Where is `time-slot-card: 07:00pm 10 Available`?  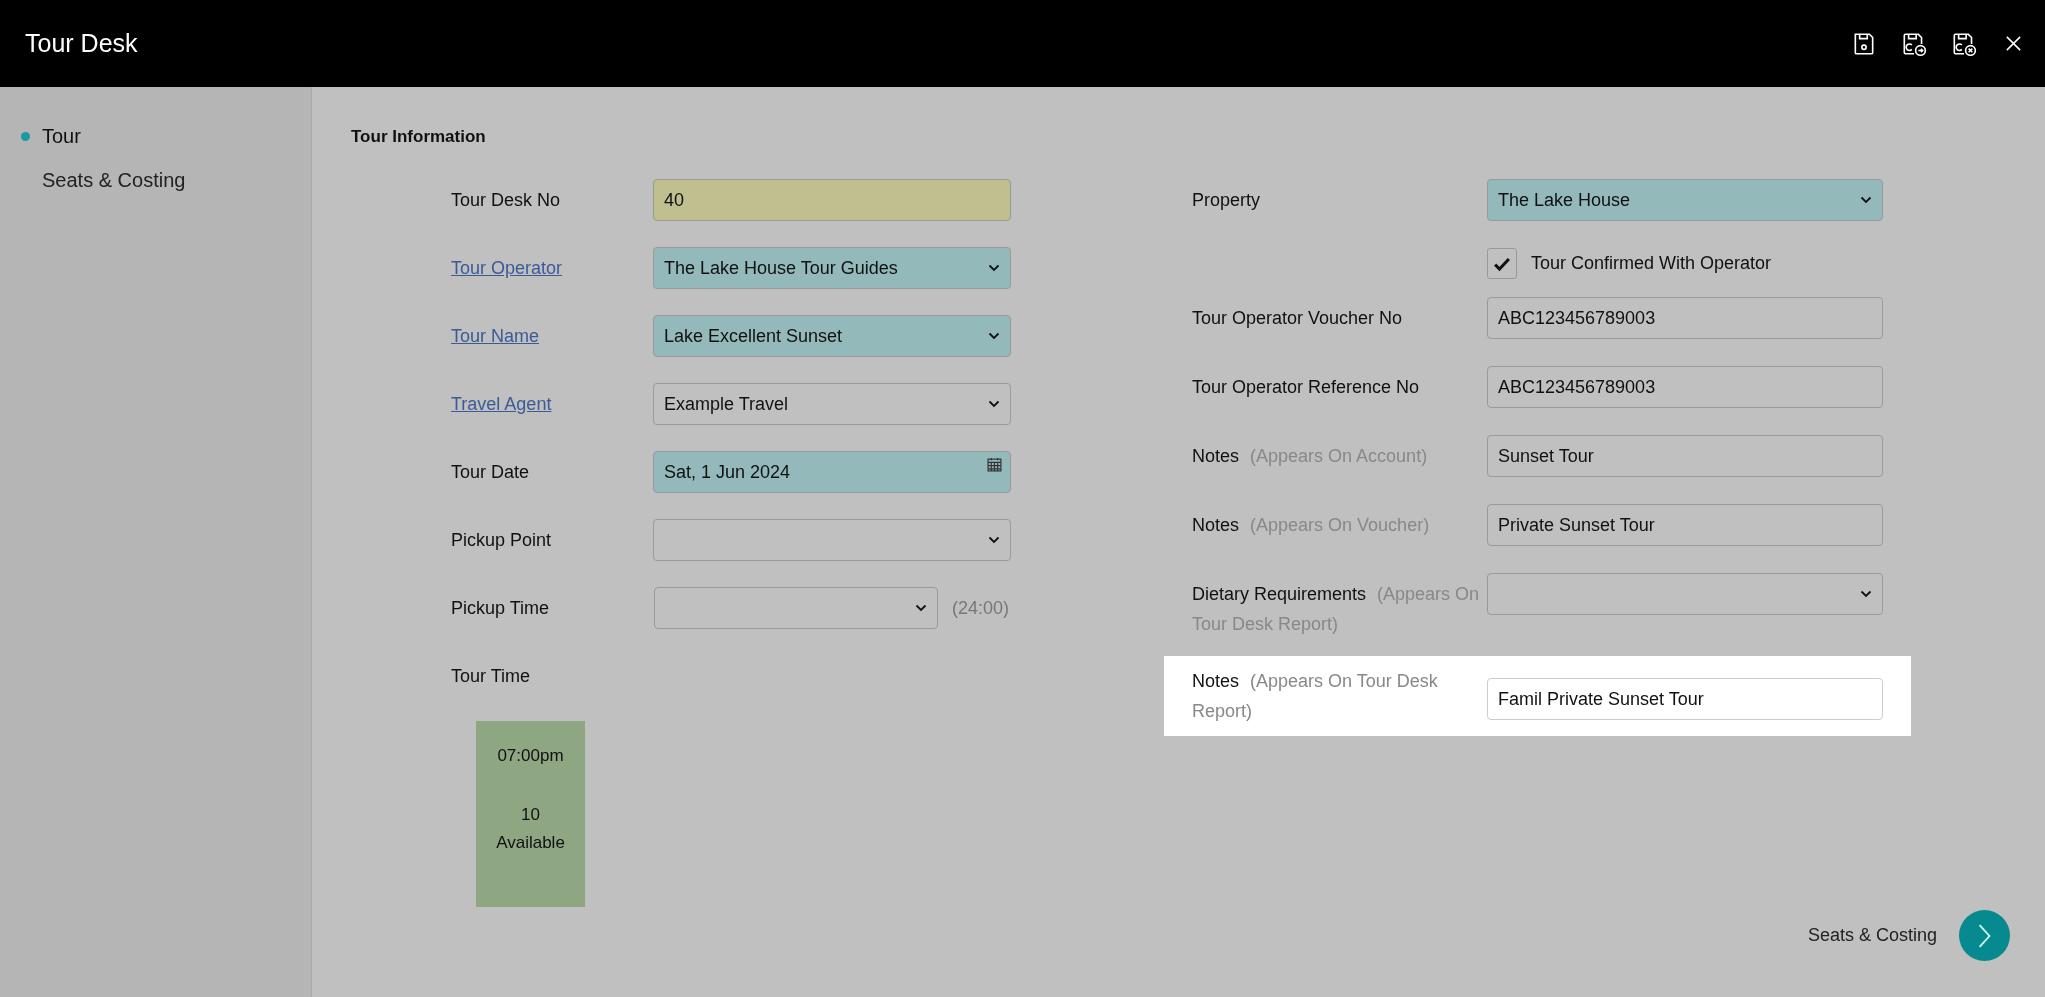
time-slot-card: 07:00pm 10 Available is located at coordinates (530, 814).